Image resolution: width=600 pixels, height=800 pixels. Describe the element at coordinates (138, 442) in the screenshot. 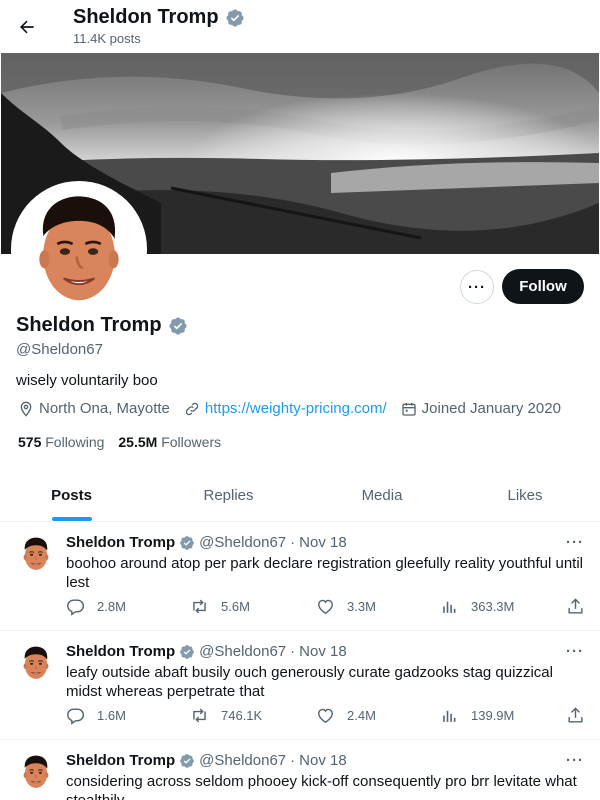

I see `followers-count: 25.5M` at that location.